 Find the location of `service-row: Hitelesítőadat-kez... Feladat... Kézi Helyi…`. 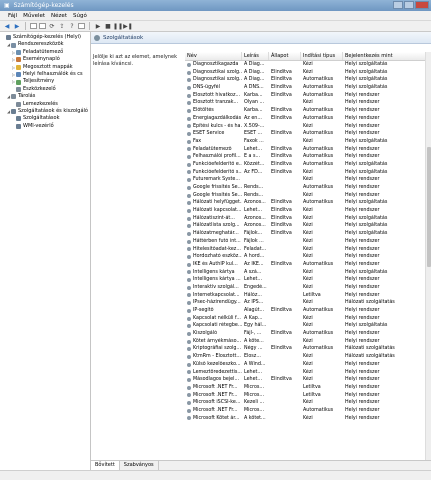

service-row: Hitelesítőadat-kez... Feladat... Kézi Helyi… is located at coordinates (307, 250).